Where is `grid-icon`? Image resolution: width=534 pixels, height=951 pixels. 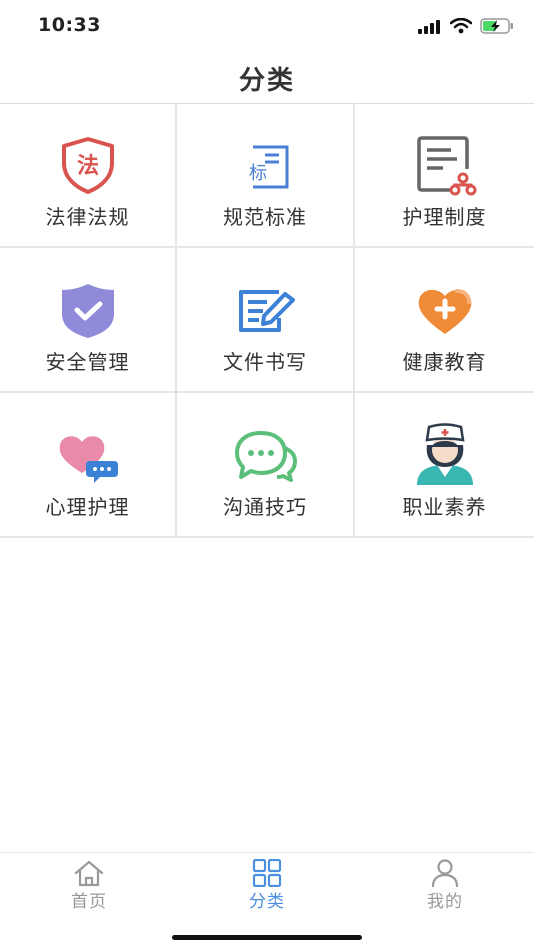 grid-icon is located at coordinates (267, 873).